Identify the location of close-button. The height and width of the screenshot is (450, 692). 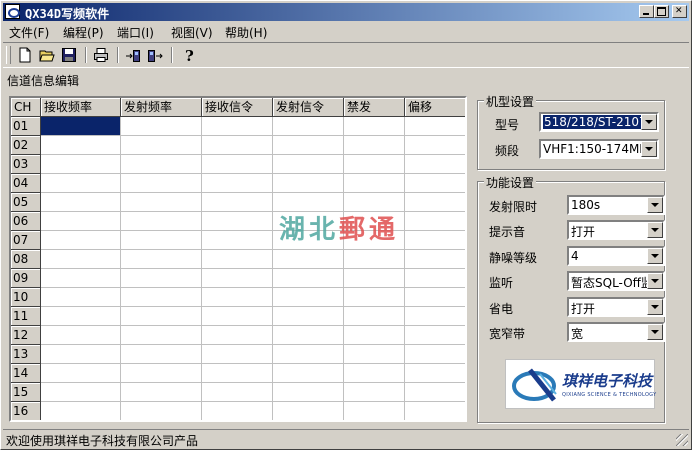
(679, 11).